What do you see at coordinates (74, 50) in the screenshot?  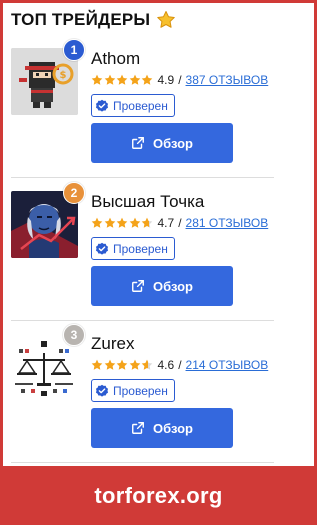 I see `rank-badge: 1` at bounding box center [74, 50].